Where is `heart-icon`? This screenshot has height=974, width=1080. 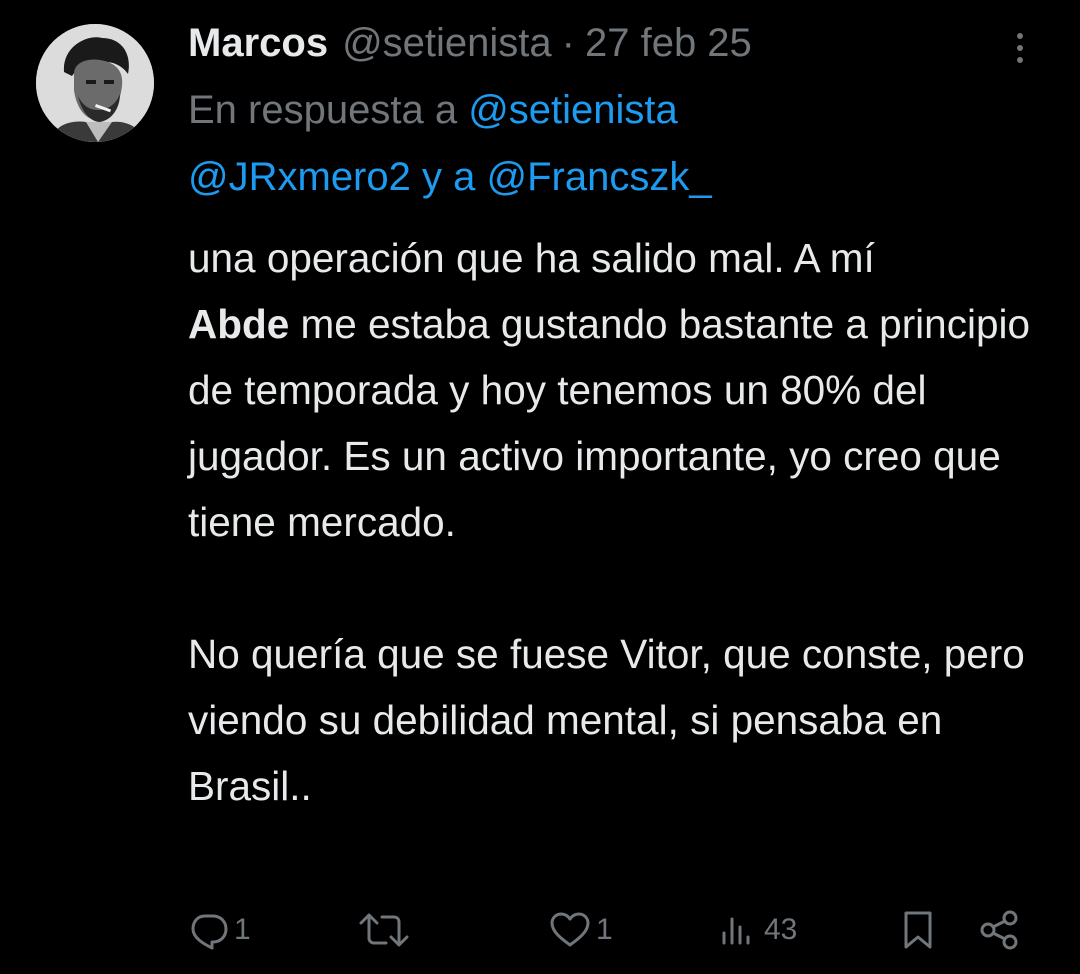
heart-icon is located at coordinates (570, 929).